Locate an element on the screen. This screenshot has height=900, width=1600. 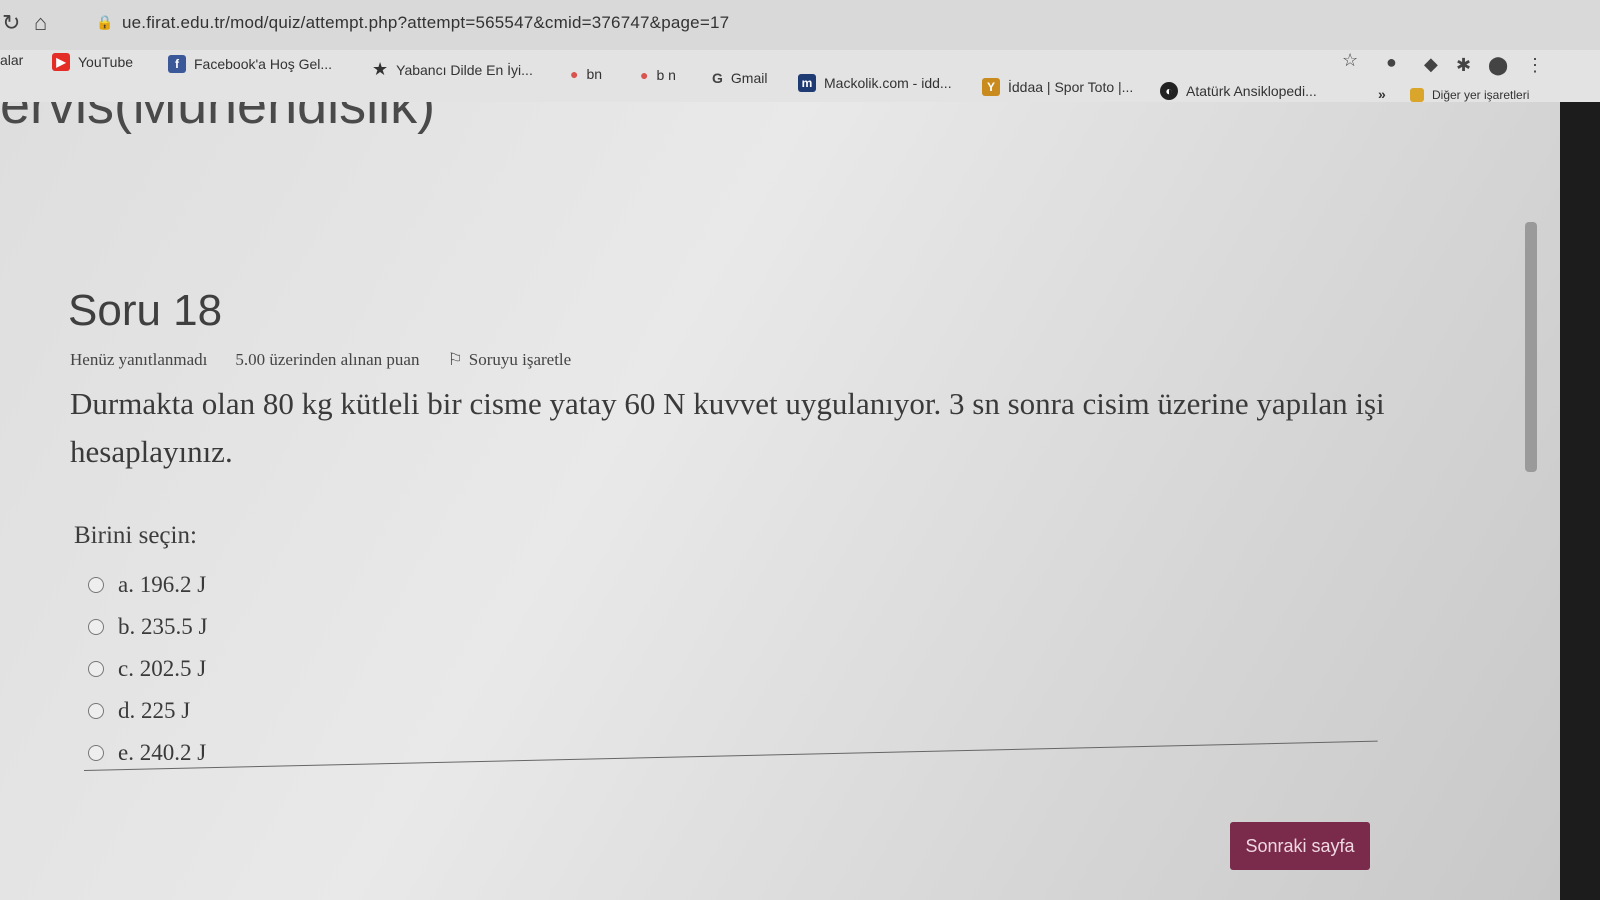
other-bookmarks-folder: Diğer yer işaretleri is located at coordinates (1469, 95).